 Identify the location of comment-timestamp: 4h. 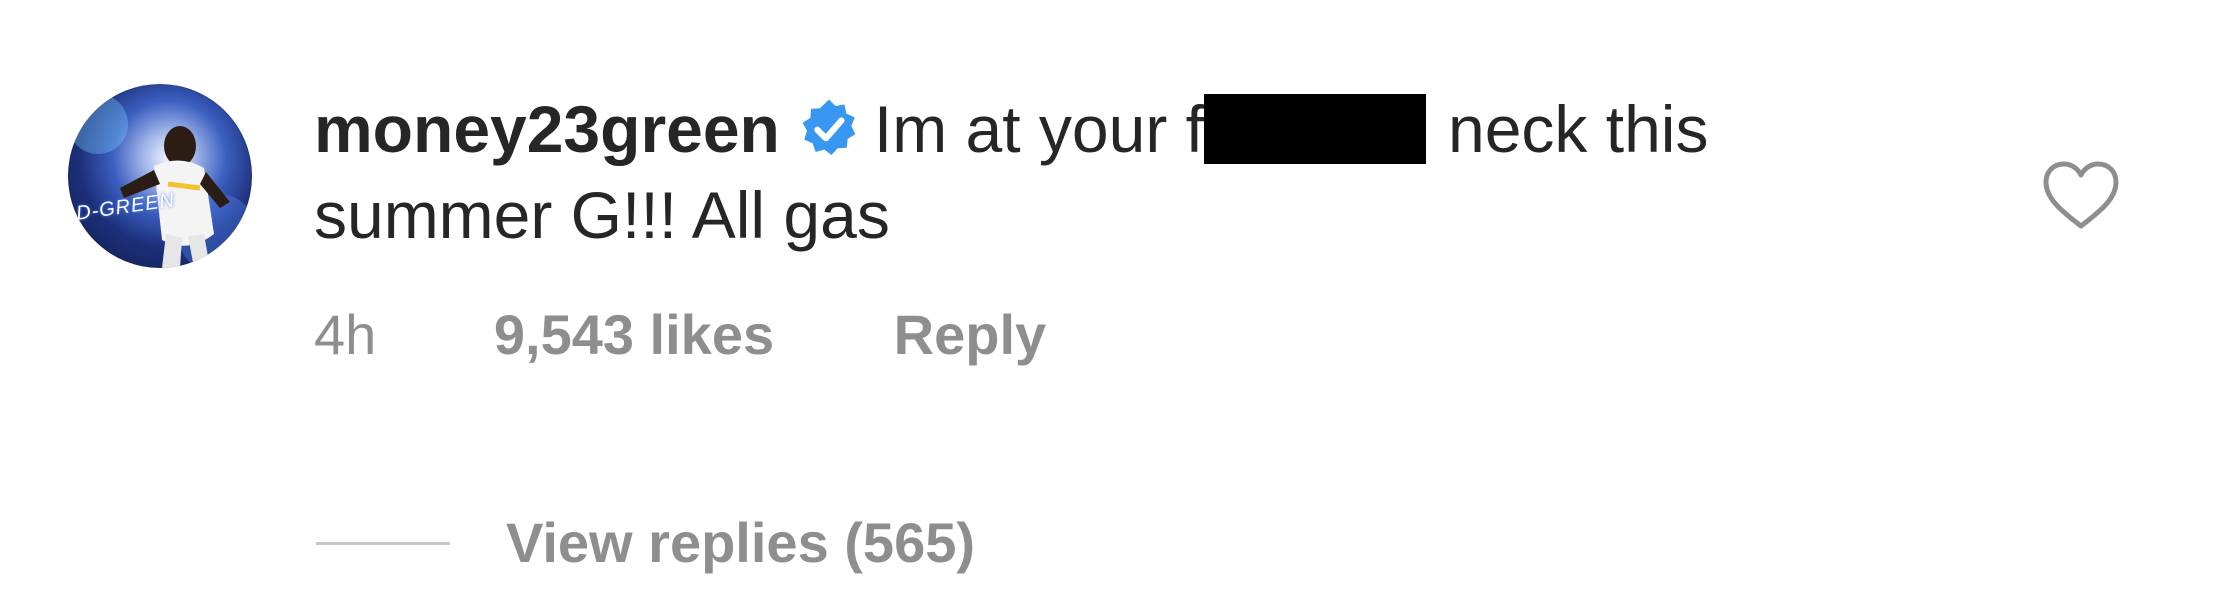
(345, 334).